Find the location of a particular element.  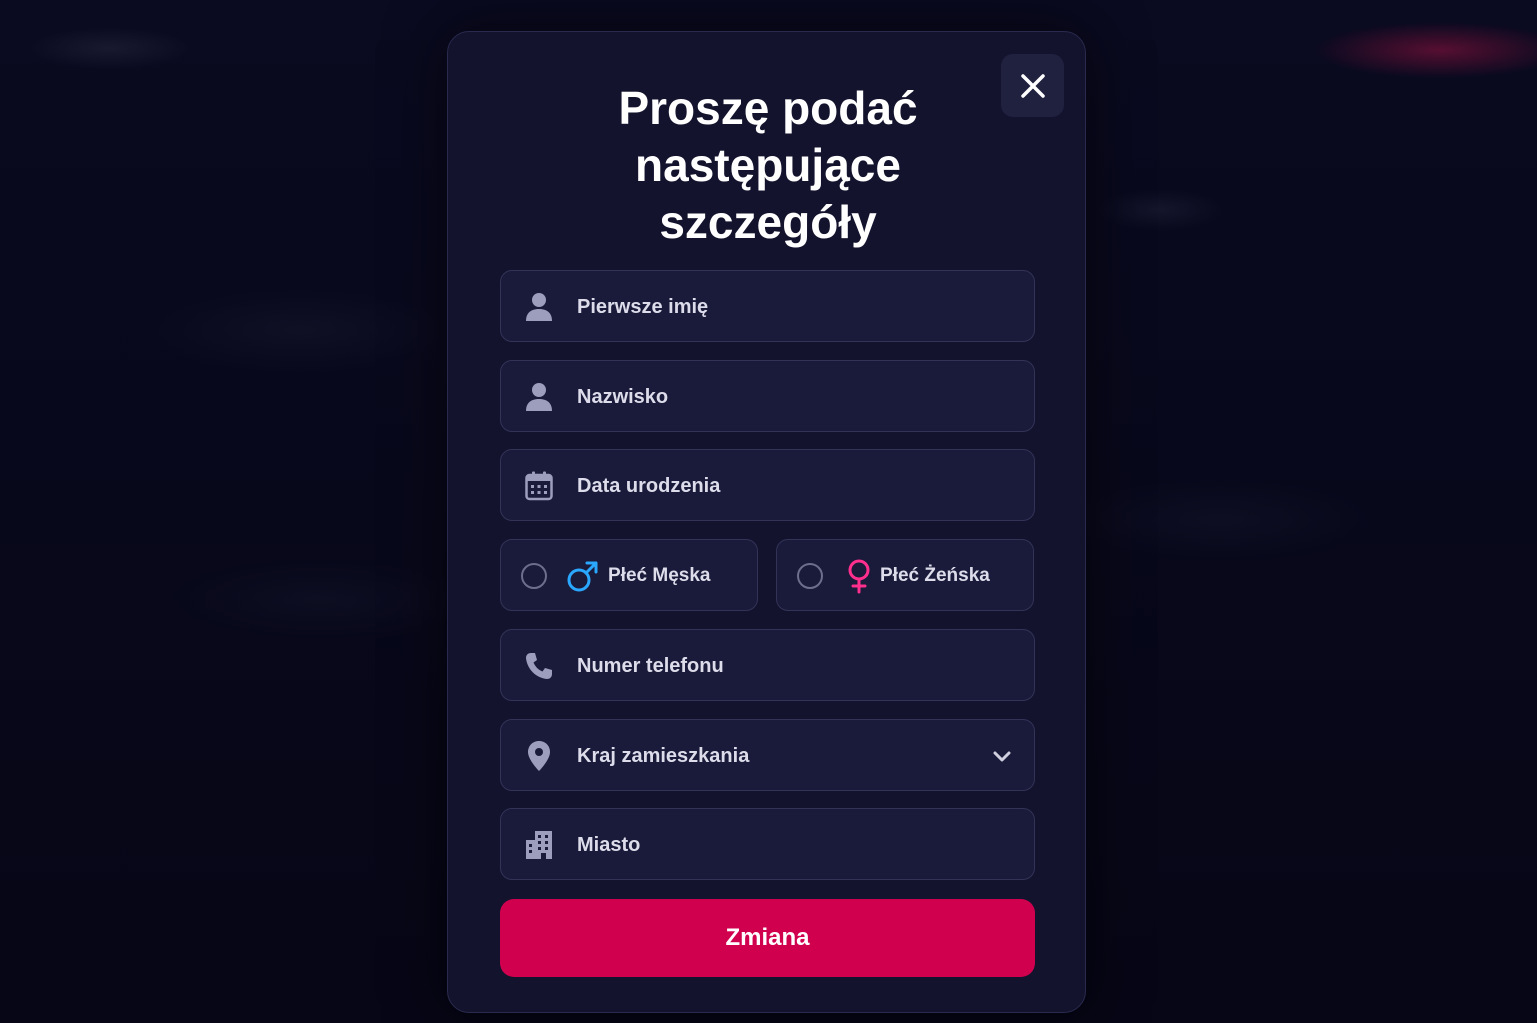

chevron-down-icon is located at coordinates (1002, 756).